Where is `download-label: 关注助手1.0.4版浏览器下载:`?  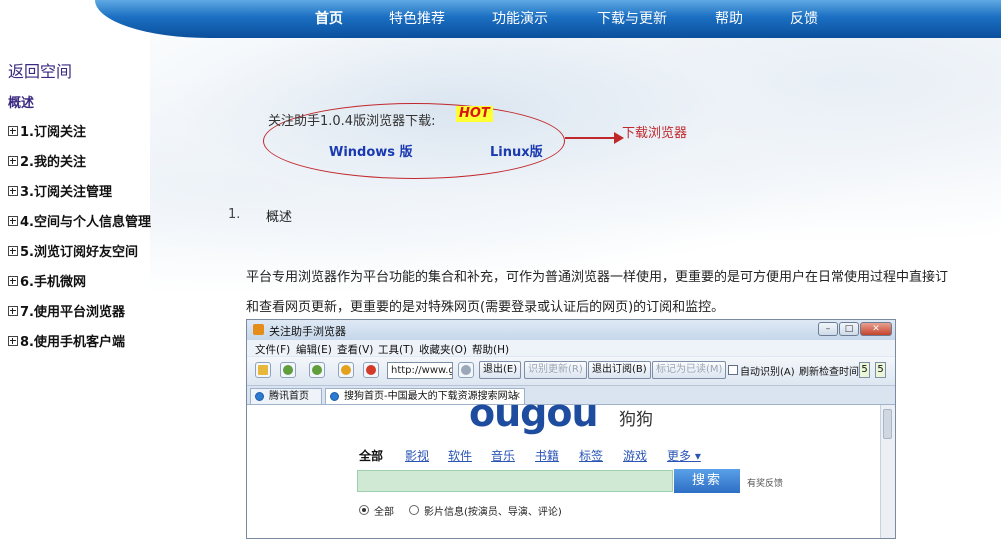
download-label: 关注助手1.0.4版浏览器下载: is located at coordinates (352, 121).